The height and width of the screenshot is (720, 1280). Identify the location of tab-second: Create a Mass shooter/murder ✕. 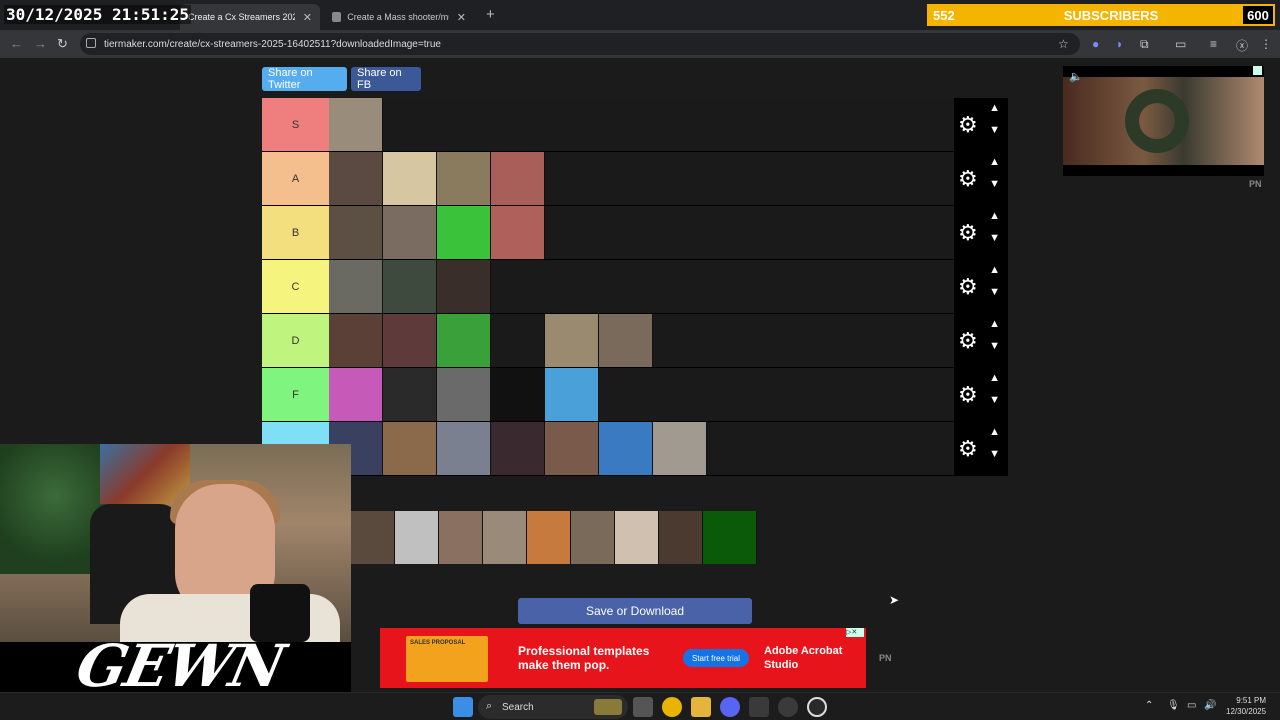
(399, 17).